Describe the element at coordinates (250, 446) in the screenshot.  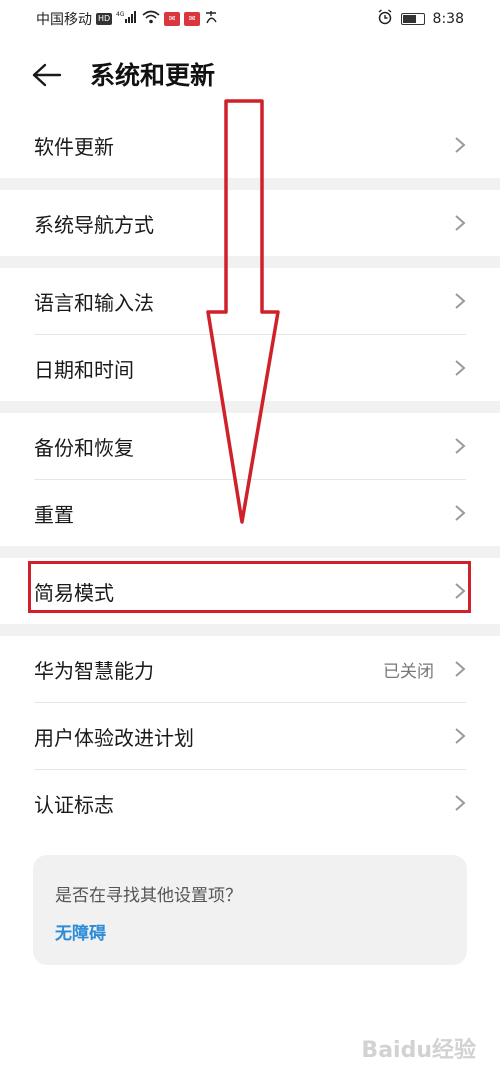
I see `settings-row: 备份和恢复` at that location.